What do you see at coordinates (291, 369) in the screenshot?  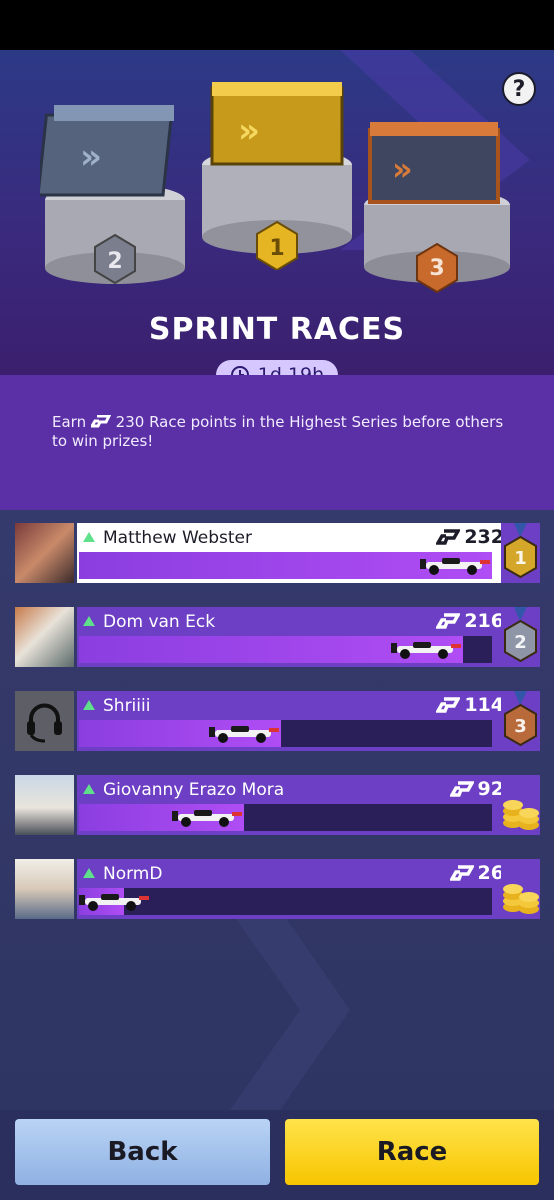 I see `timer-text: 1d 19h` at bounding box center [291, 369].